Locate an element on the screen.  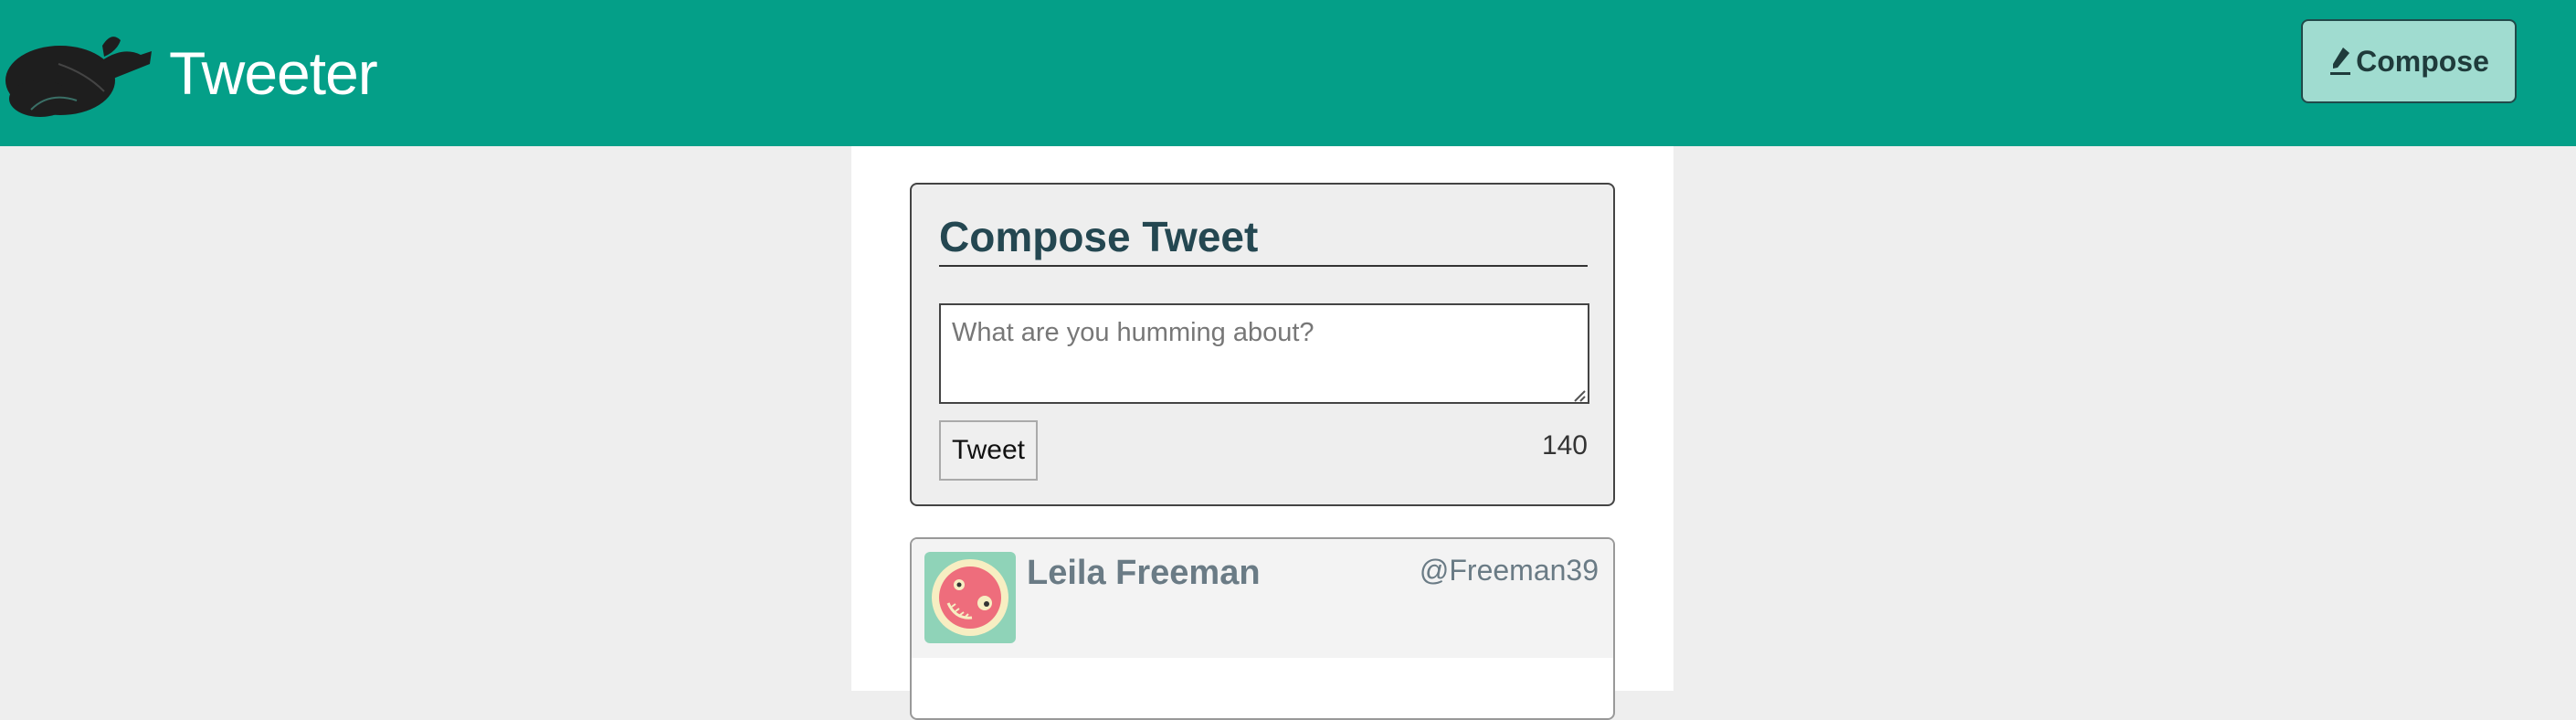
compose-button-label: Compose is located at coordinates (2422, 61).